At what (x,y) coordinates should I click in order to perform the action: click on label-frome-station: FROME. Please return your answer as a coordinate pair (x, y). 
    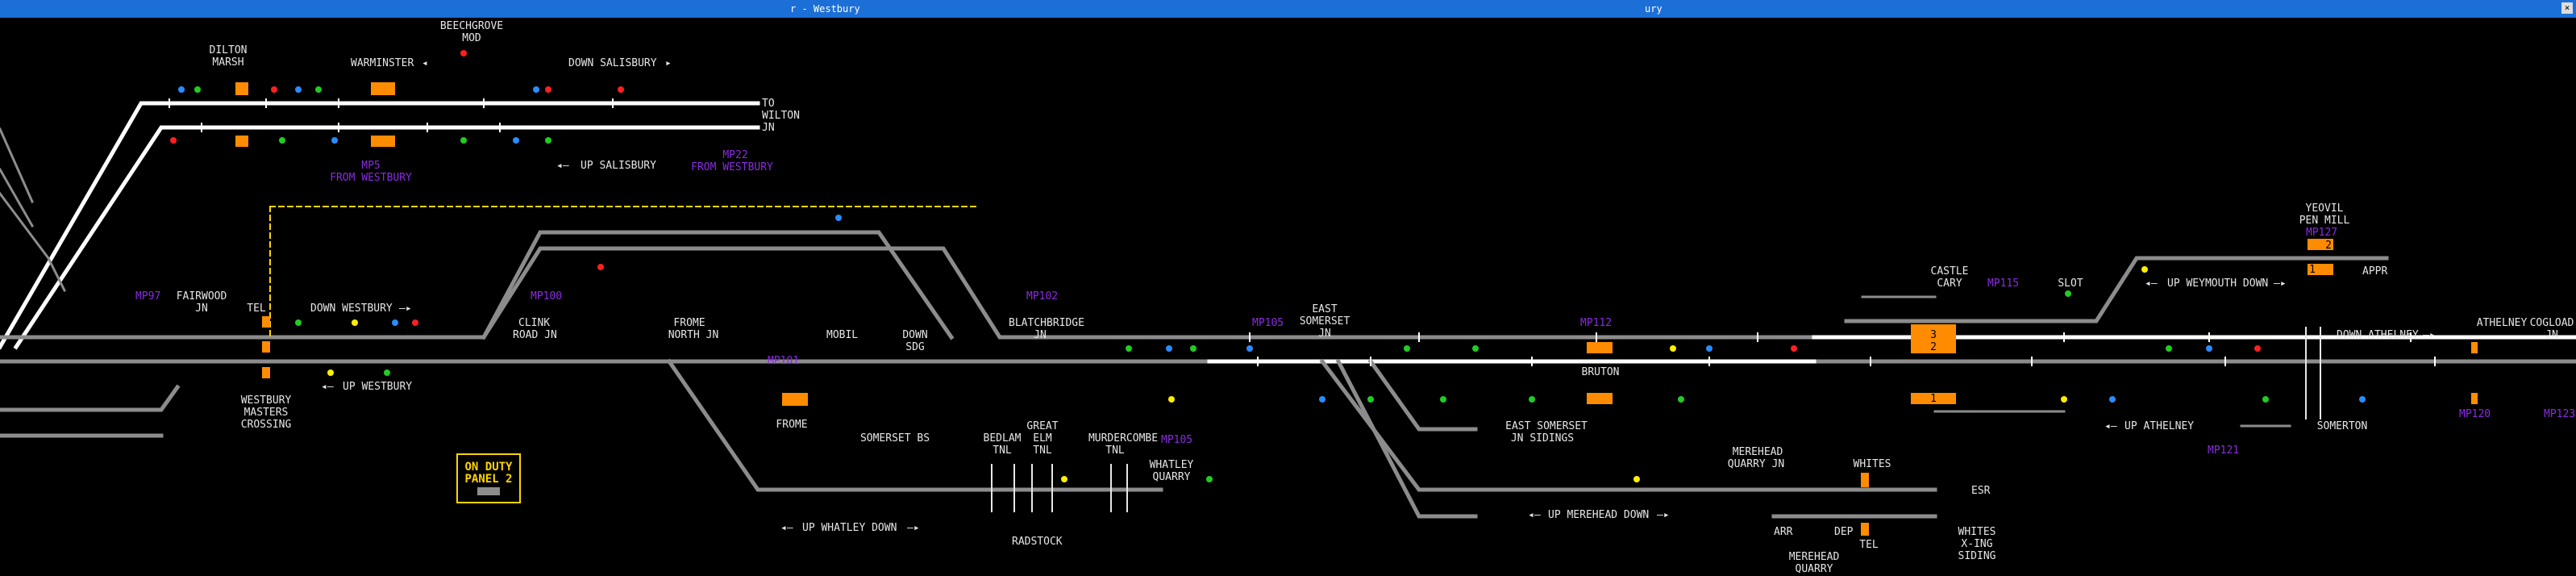
    Looking at the image, I should click on (791, 425).